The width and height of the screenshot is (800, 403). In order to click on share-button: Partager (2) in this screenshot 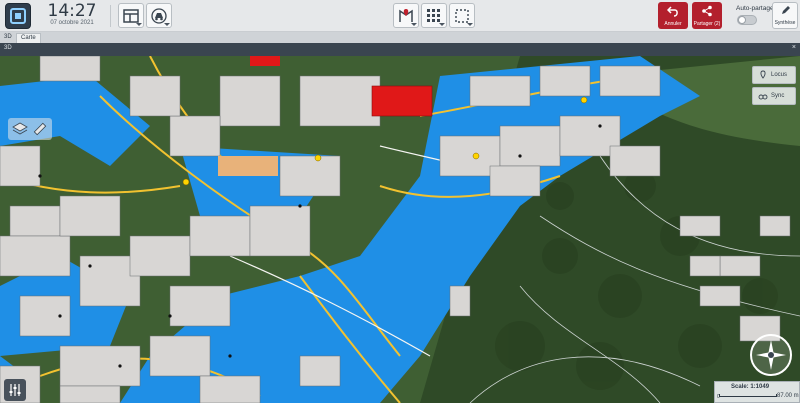, I will do `click(707, 15)`.